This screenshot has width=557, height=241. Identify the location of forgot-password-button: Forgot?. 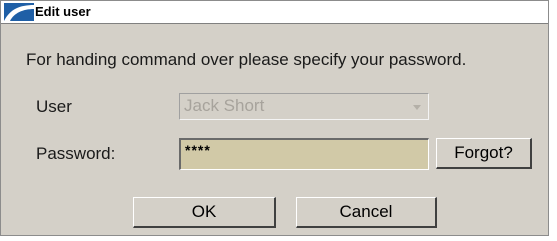
(484, 153).